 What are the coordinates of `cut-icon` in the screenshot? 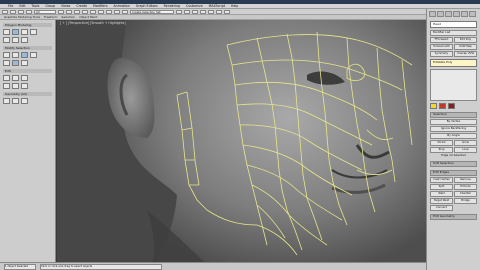 It's located at (6, 86).